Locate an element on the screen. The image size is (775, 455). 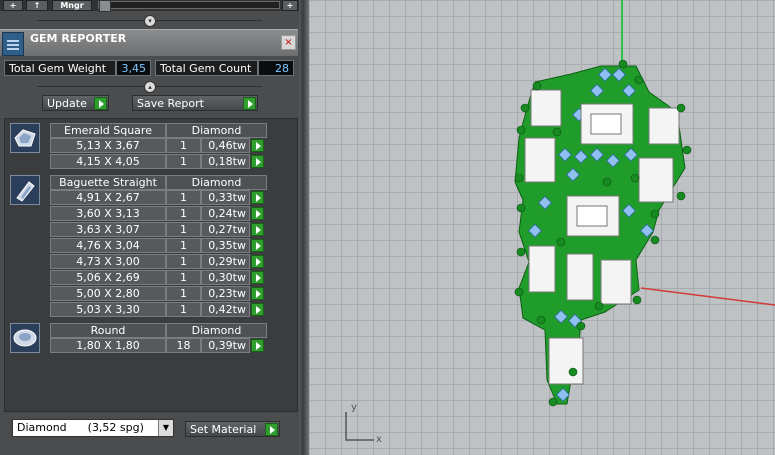
group-name: Baguette Straight is located at coordinates (108, 182).